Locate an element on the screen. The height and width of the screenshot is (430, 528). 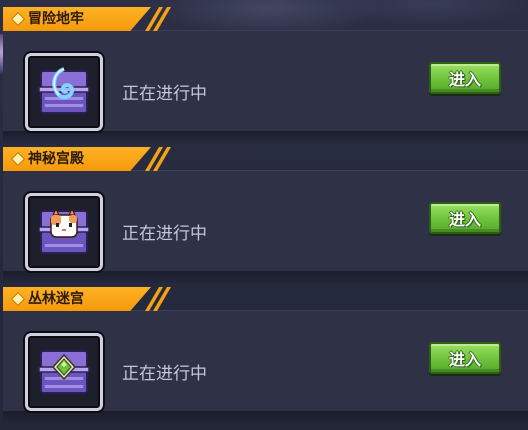
dungeon-title: 丛林迷宫 is located at coordinates (56, 299).